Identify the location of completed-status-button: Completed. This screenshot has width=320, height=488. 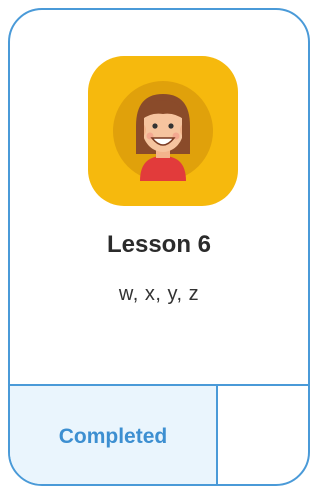
(114, 435).